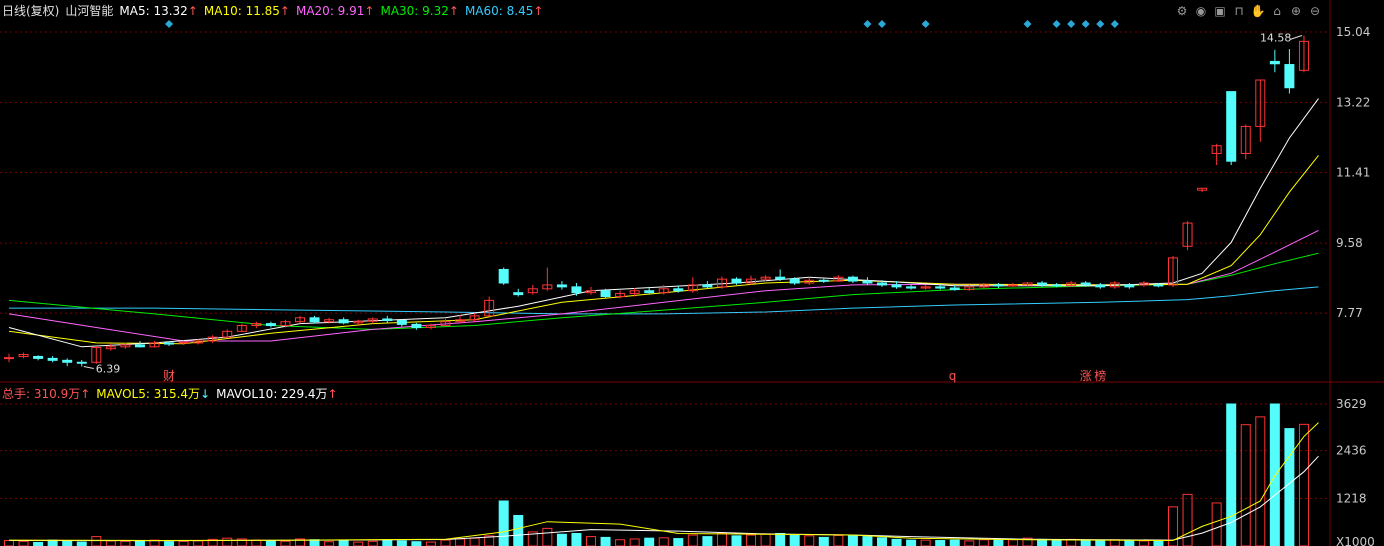 The height and width of the screenshot is (546, 1384). What do you see at coordinates (1349, 243) in the screenshot?
I see `price-tick-label: 9.58` at bounding box center [1349, 243].